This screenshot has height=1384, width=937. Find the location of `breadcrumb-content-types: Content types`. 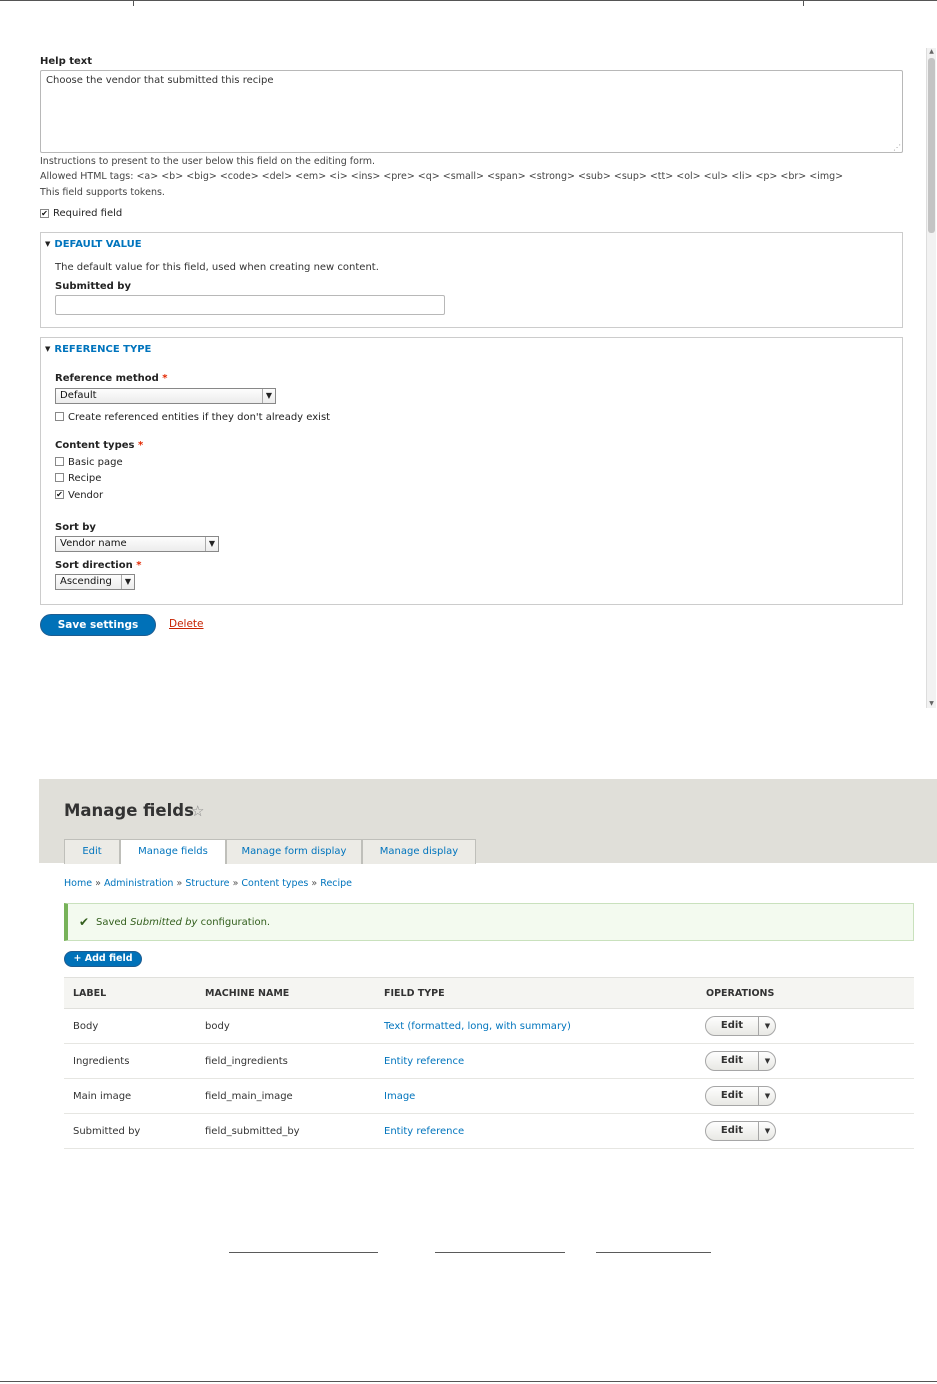

breadcrumb-content-types: Content types is located at coordinates (274, 883).